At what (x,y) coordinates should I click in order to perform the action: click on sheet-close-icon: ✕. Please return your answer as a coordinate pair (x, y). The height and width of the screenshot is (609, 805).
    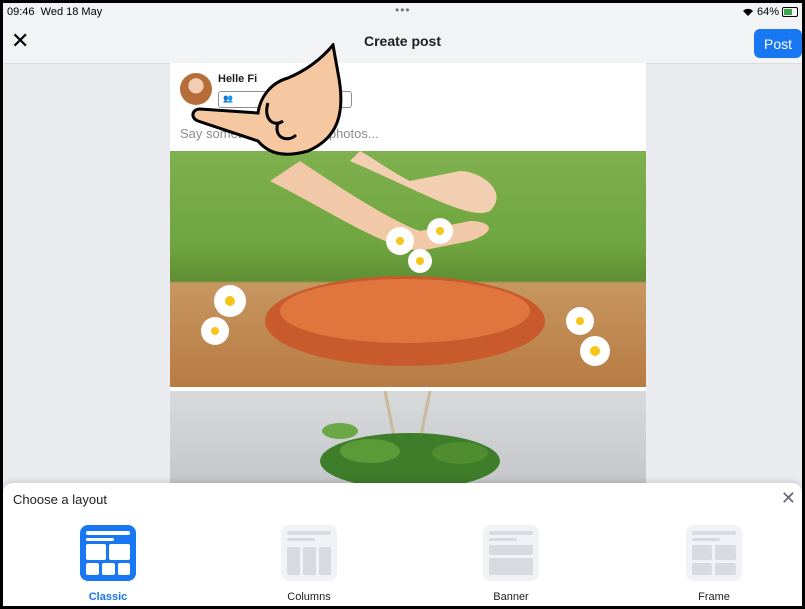
    Looking at the image, I should click on (788, 498).